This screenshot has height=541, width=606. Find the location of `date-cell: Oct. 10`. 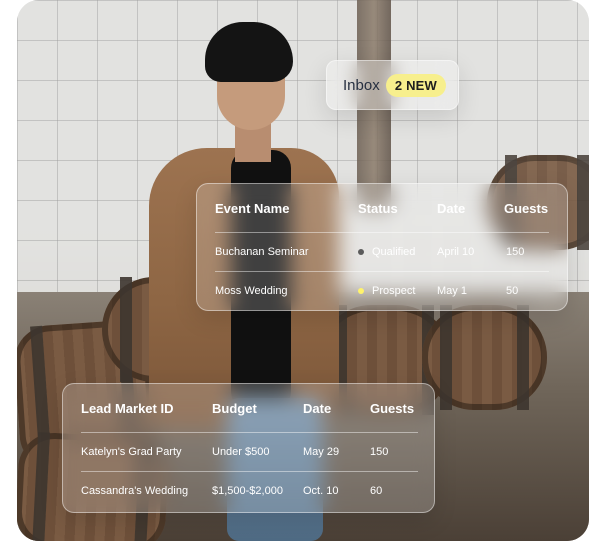

date-cell: Oct. 10 is located at coordinates (336, 490).